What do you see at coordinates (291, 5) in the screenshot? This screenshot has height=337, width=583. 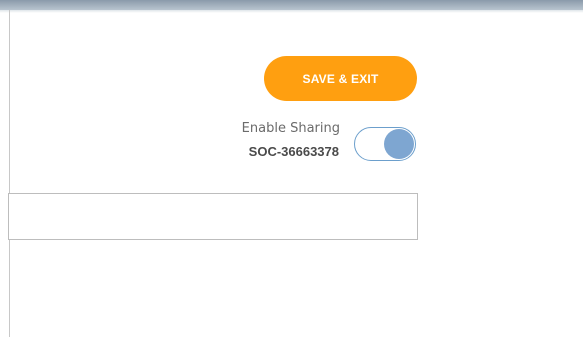 I see `top-bar` at bounding box center [291, 5].